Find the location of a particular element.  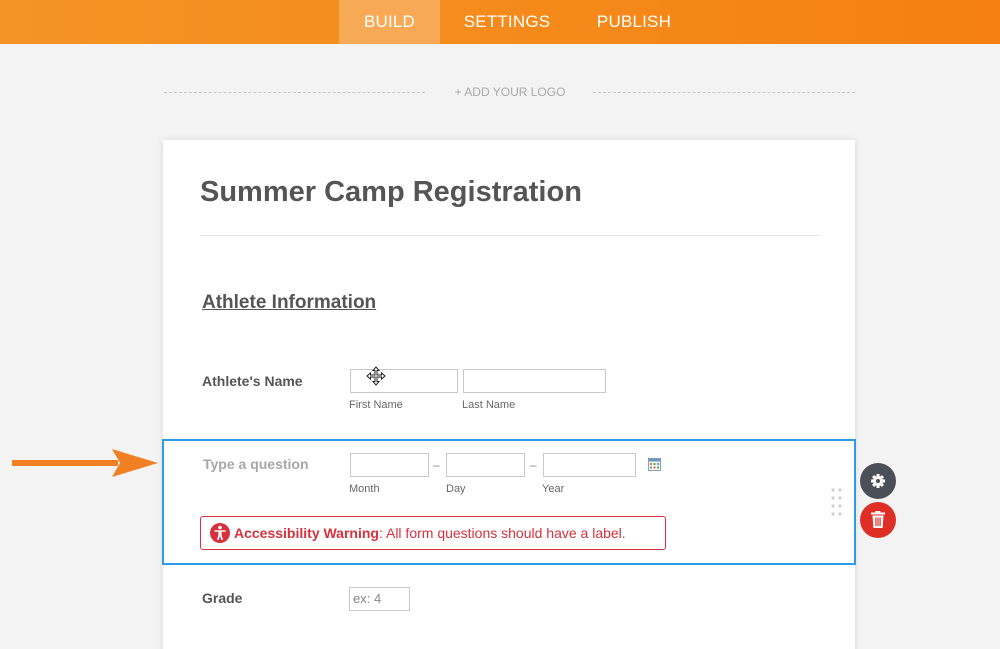

logo-divider-right is located at coordinates (724, 92).